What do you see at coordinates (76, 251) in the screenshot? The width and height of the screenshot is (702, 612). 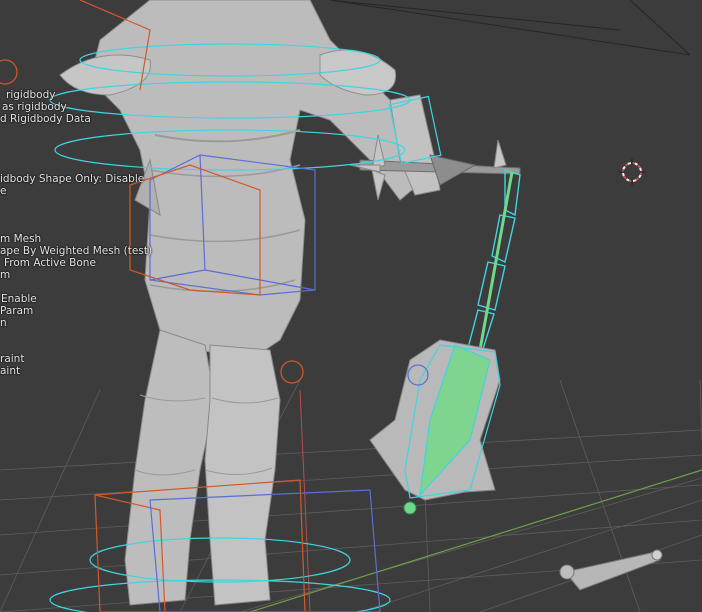 I see `menu-item: ape By Weighted Mesh (test)` at bounding box center [76, 251].